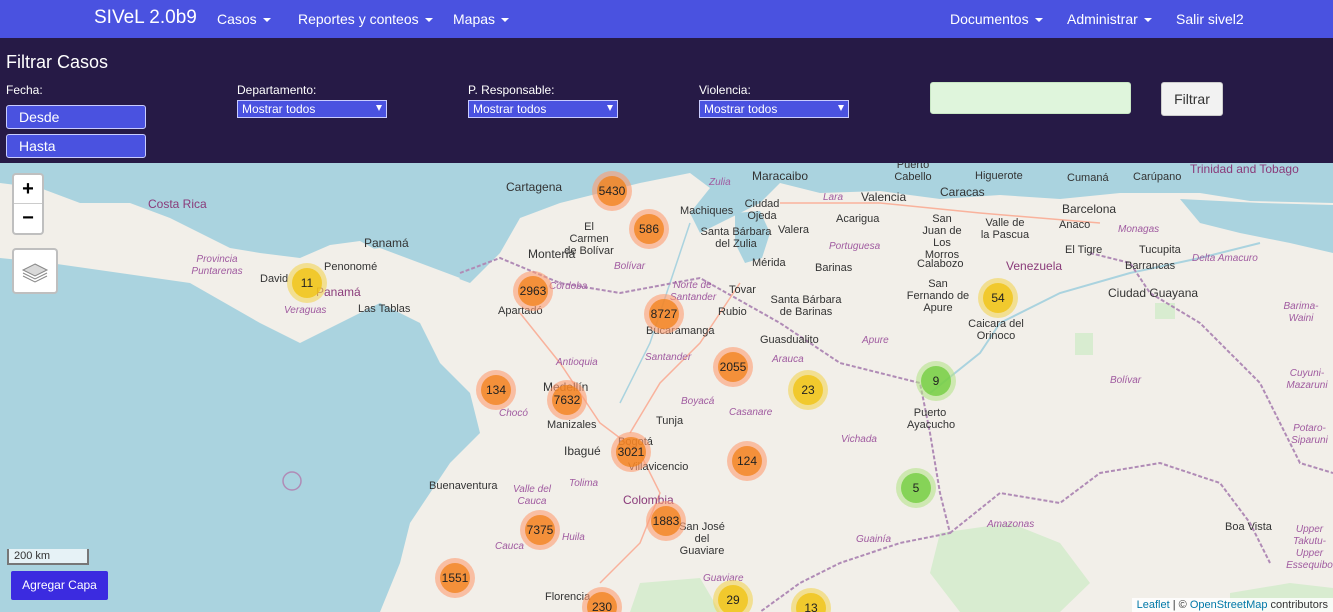 This screenshot has width=1333, height=612. What do you see at coordinates (733, 367) in the screenshot?
I see `cluster-marker: 2055` at bounding box center [733, 367].